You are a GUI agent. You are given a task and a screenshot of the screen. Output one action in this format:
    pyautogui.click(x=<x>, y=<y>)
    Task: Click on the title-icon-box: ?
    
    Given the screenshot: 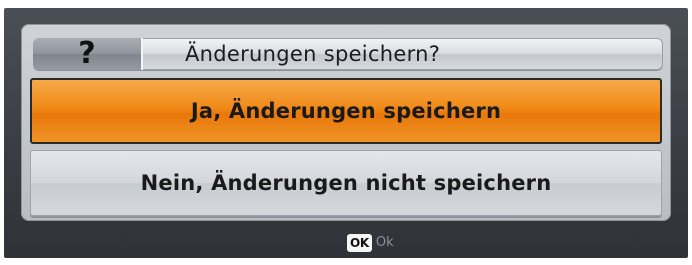 What is the action you would take?
    pyautogui.click(x=88, y=54)
    